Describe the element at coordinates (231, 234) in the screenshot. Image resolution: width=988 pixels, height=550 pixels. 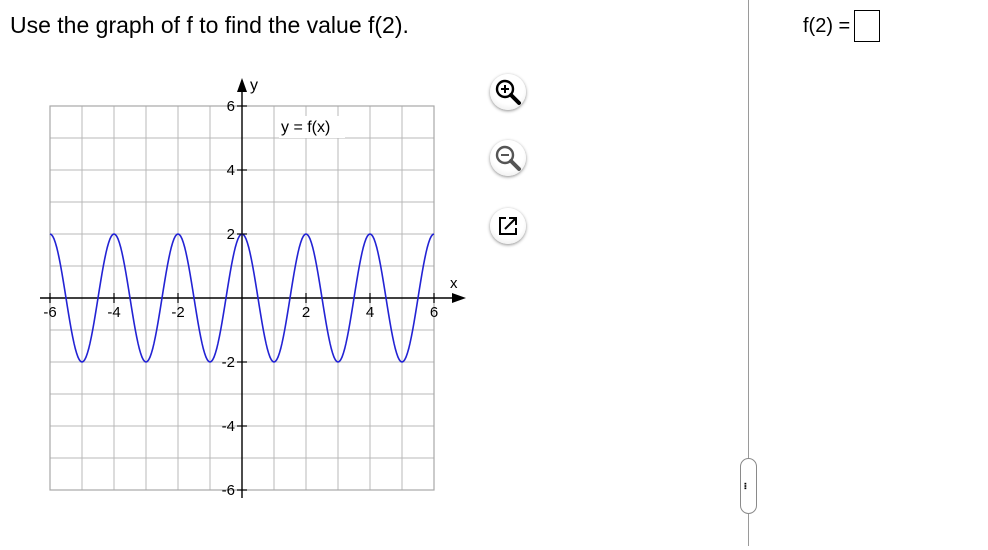
I see `y-tick-label: 2` at that location.